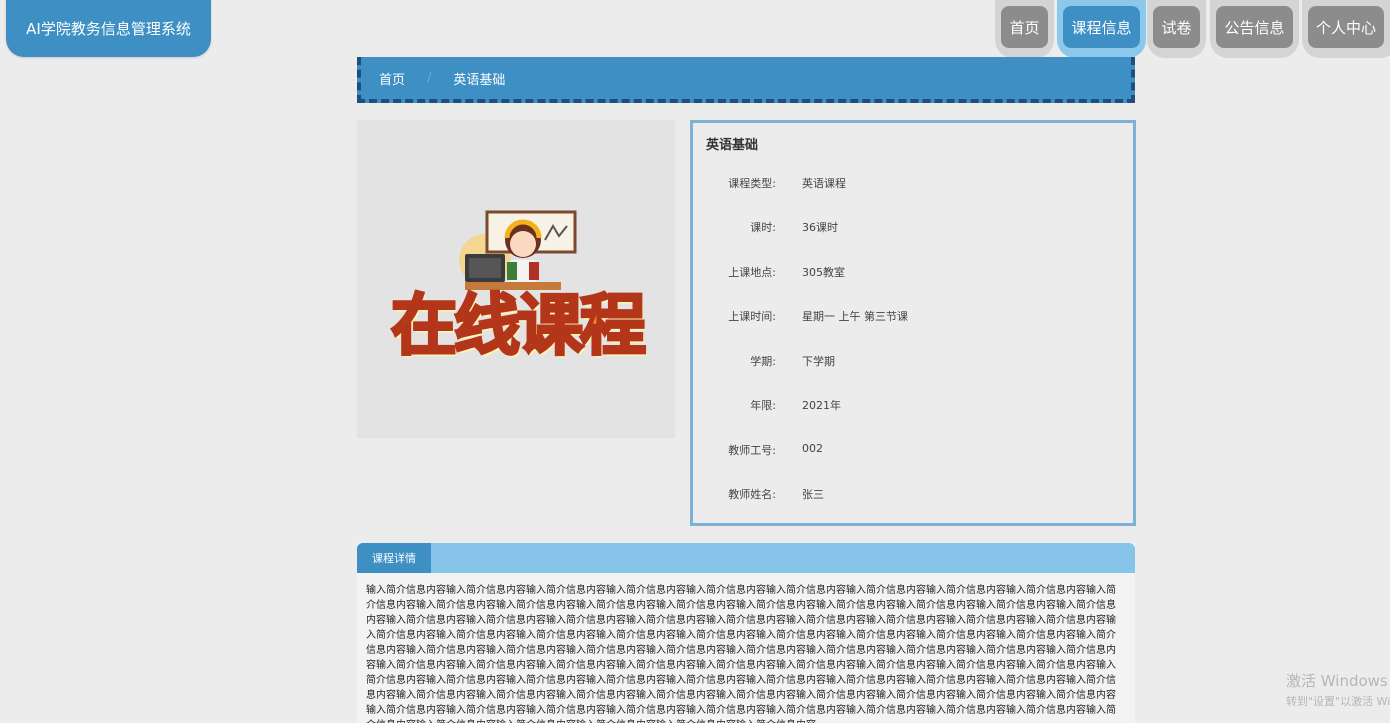 This screenshot has width=1390, height=723. Describe the element at coordinates (823, 272) in the screenshot. I see `info-value: 305教室` at that location.